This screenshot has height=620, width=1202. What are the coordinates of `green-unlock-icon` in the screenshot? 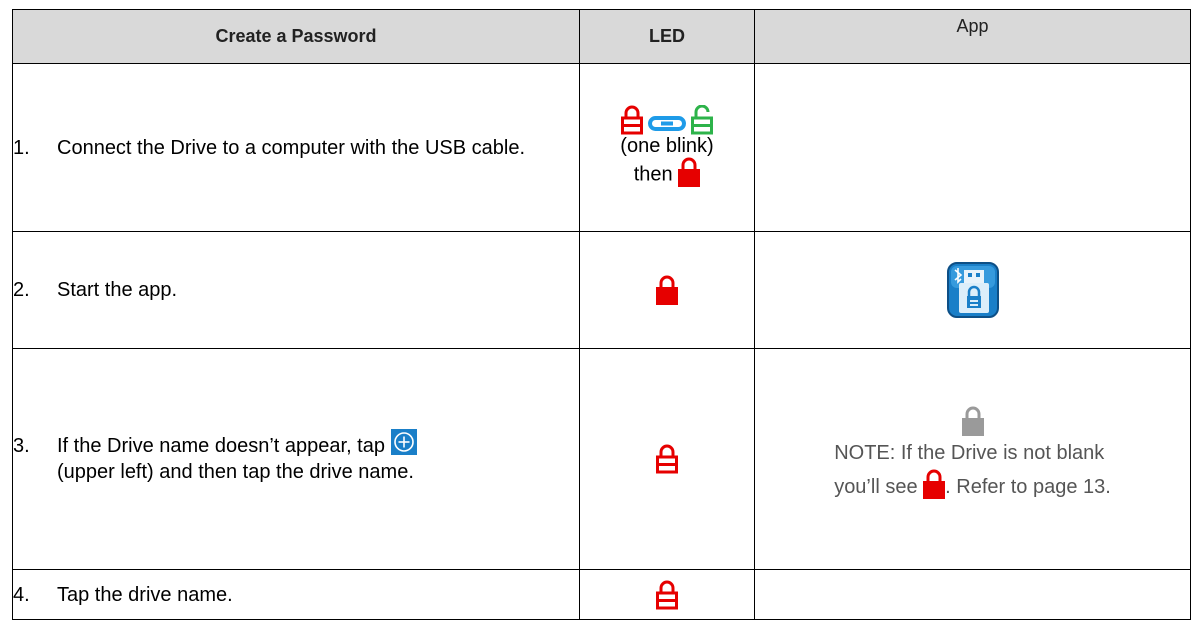 It's located at (702, 119).